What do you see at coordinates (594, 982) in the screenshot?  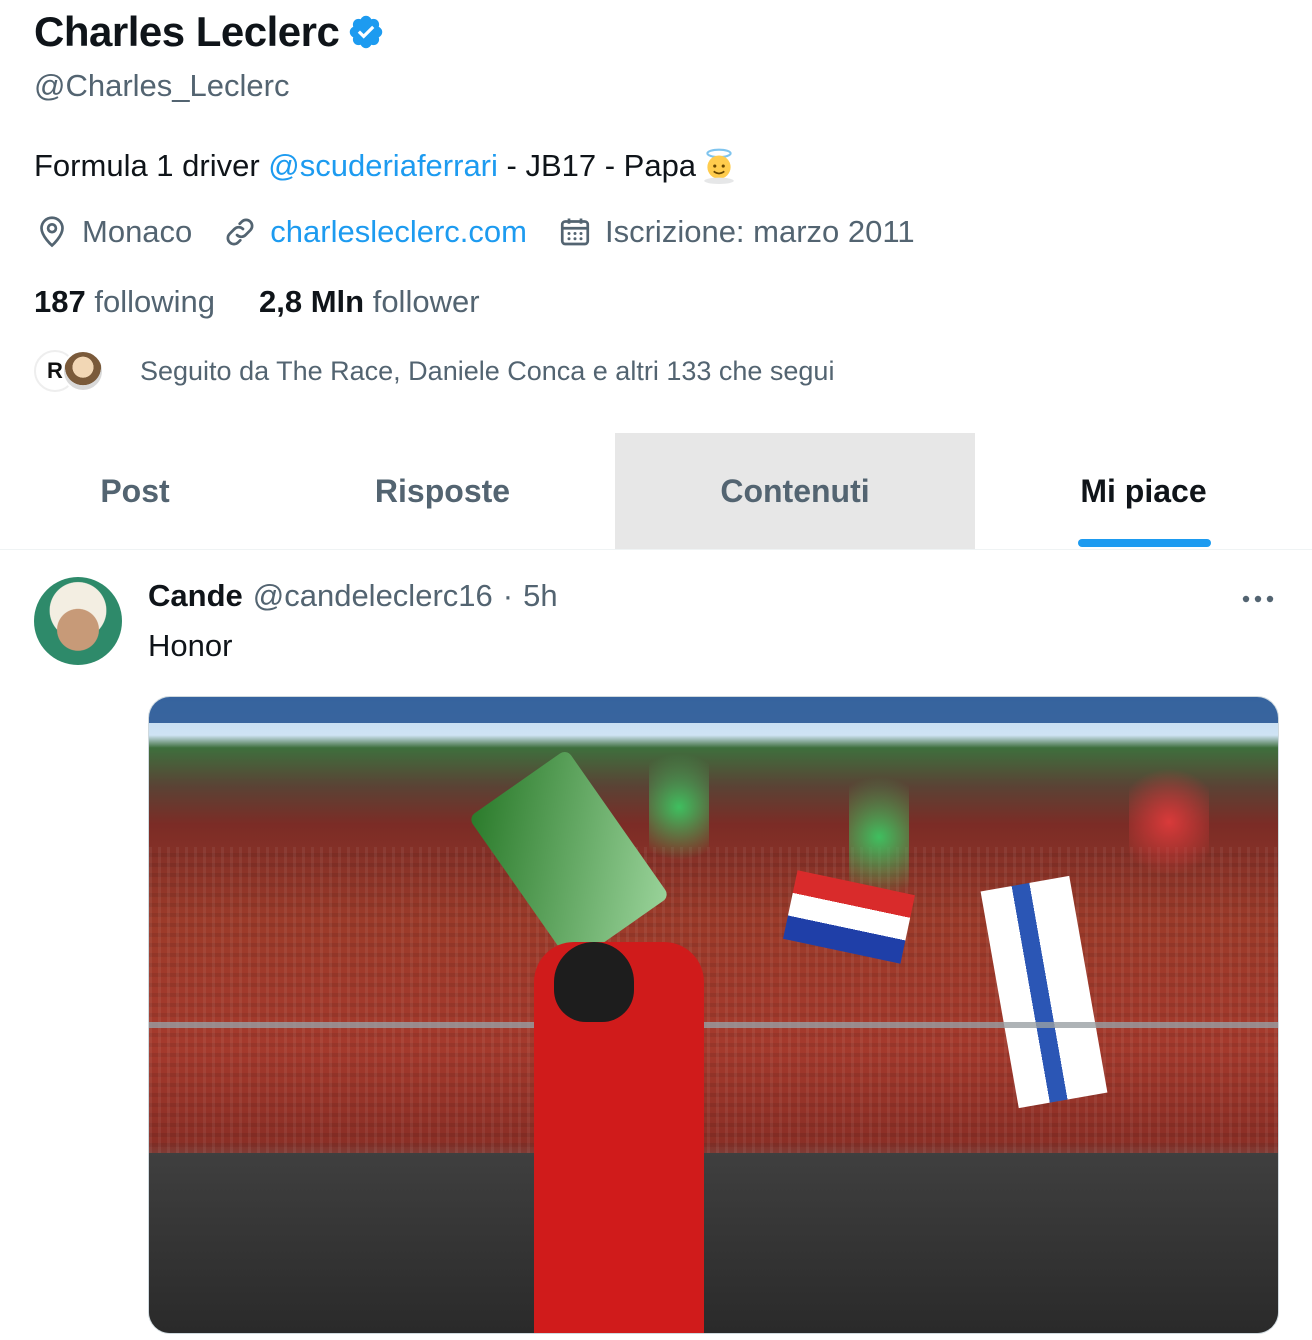 I see `media-driver-cap` at bounding box center [594, 982].